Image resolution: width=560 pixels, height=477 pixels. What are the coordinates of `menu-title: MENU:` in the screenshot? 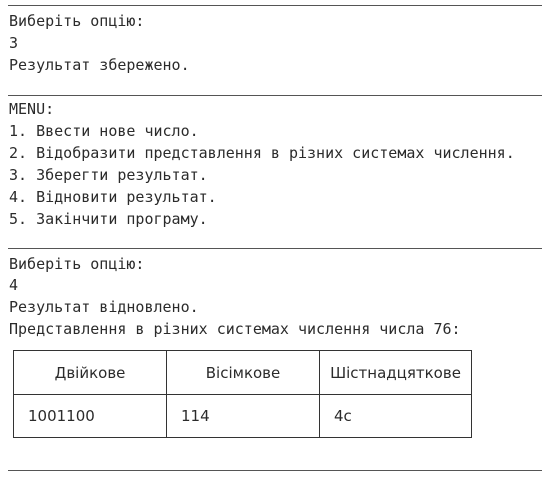 It's located at (32, 109).